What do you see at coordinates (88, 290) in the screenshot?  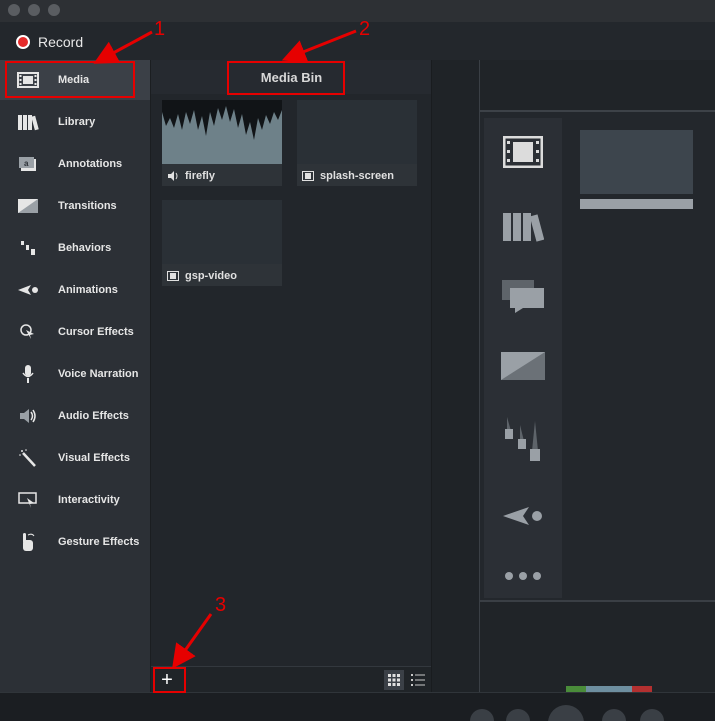 I see `sidebar-item-label: Animations` at bounding box center [88, 290].